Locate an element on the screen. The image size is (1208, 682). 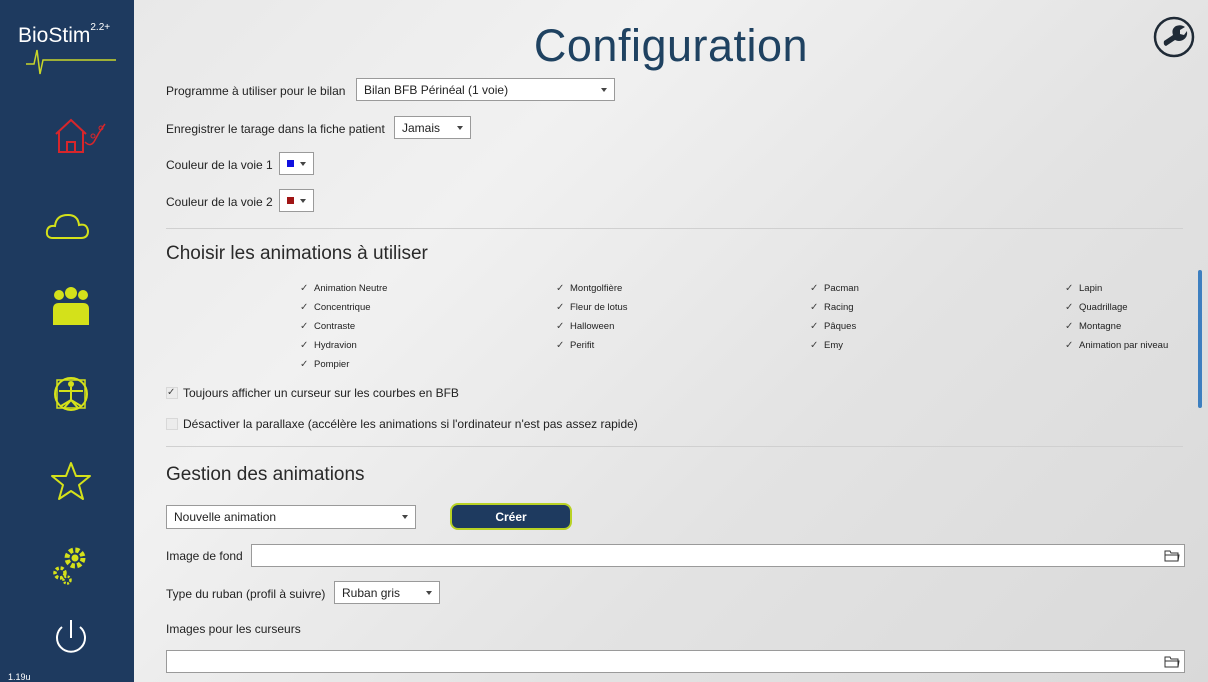
ribbon-type-select: Ruban gris is located at coordinates (387, 592).